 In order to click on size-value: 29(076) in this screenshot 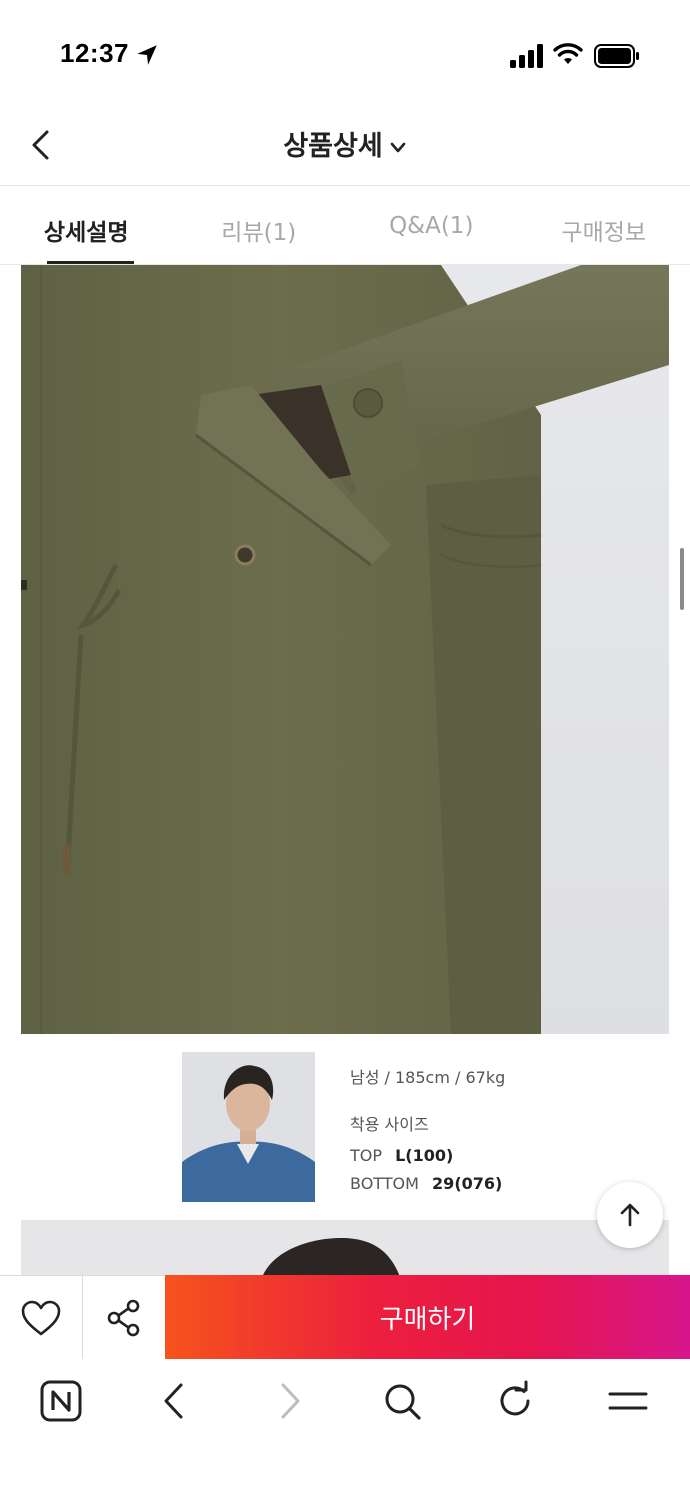, I will do `click(467, 1183)`.